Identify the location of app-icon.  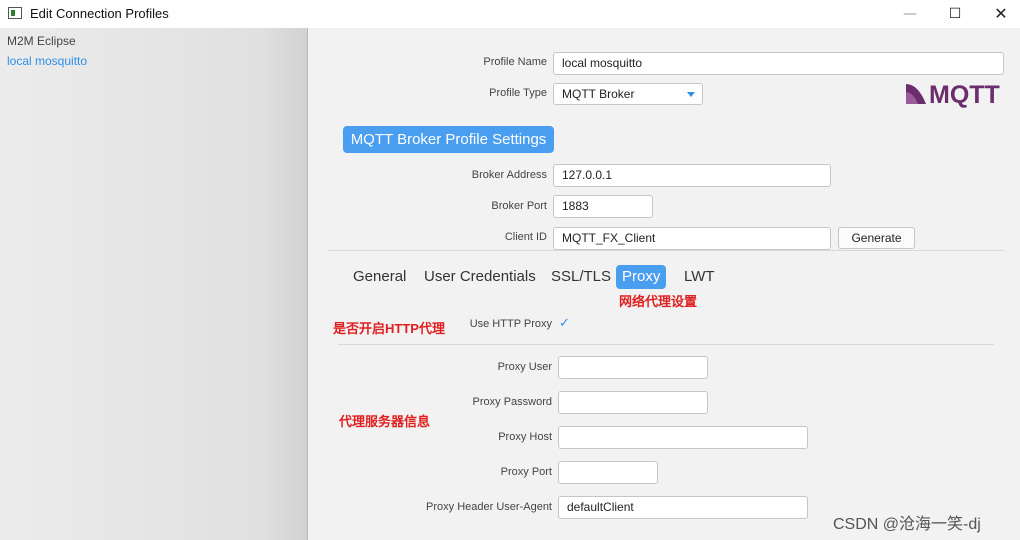
(15, 13).